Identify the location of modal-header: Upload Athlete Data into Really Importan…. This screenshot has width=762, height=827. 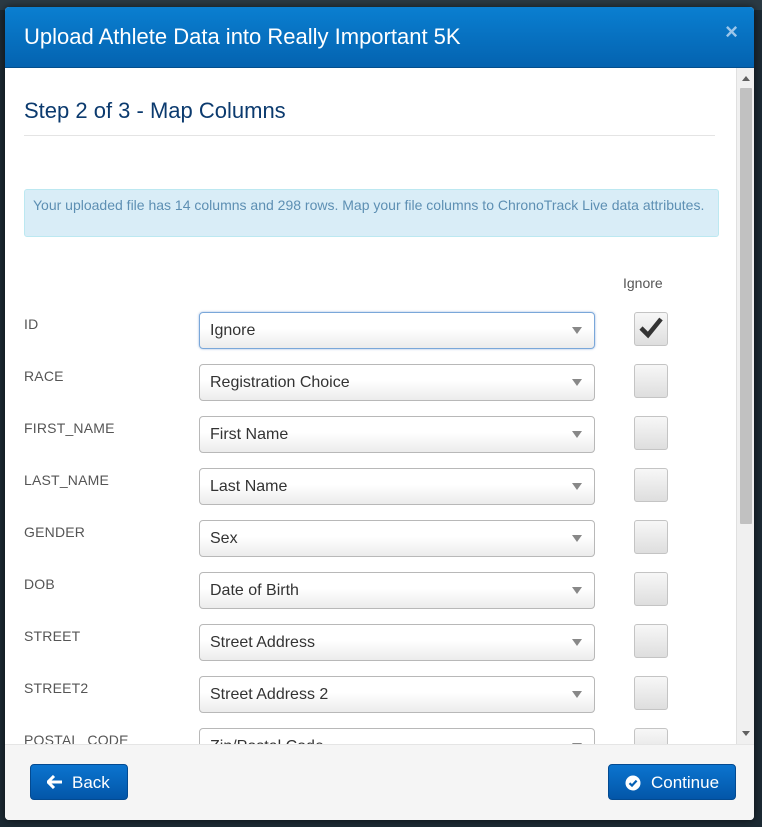
(379, 37).